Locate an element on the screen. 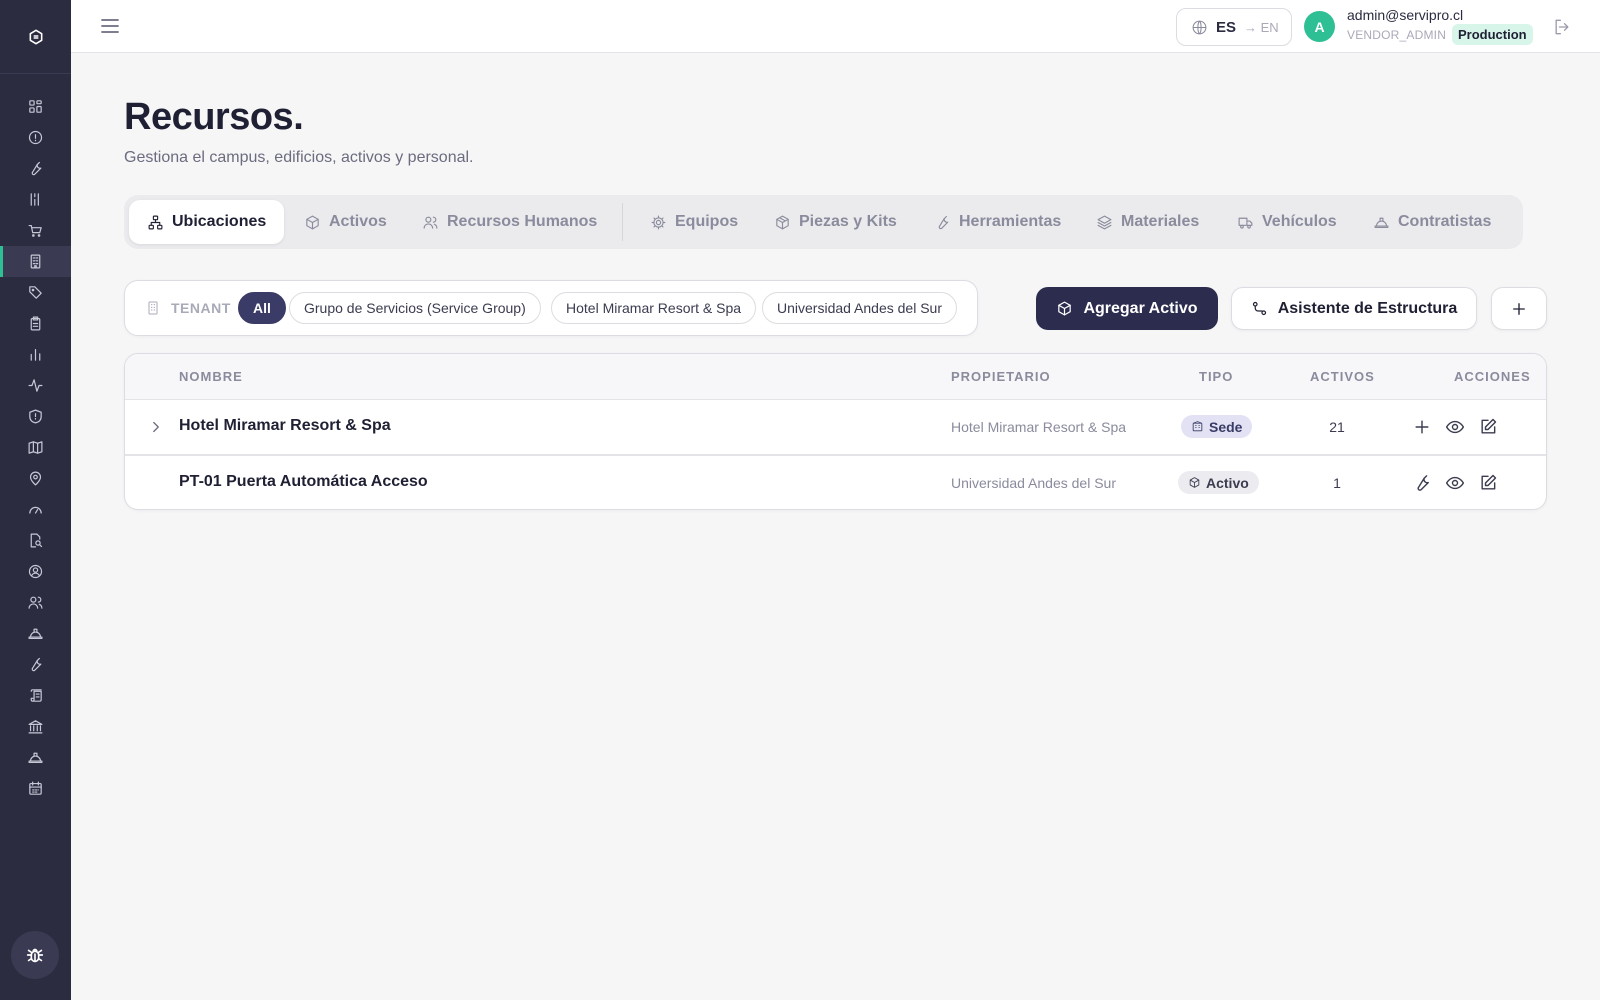 The width and height of the screenshot is (1600, 1000). map-pin-icon is located at coordinates (35, 478).